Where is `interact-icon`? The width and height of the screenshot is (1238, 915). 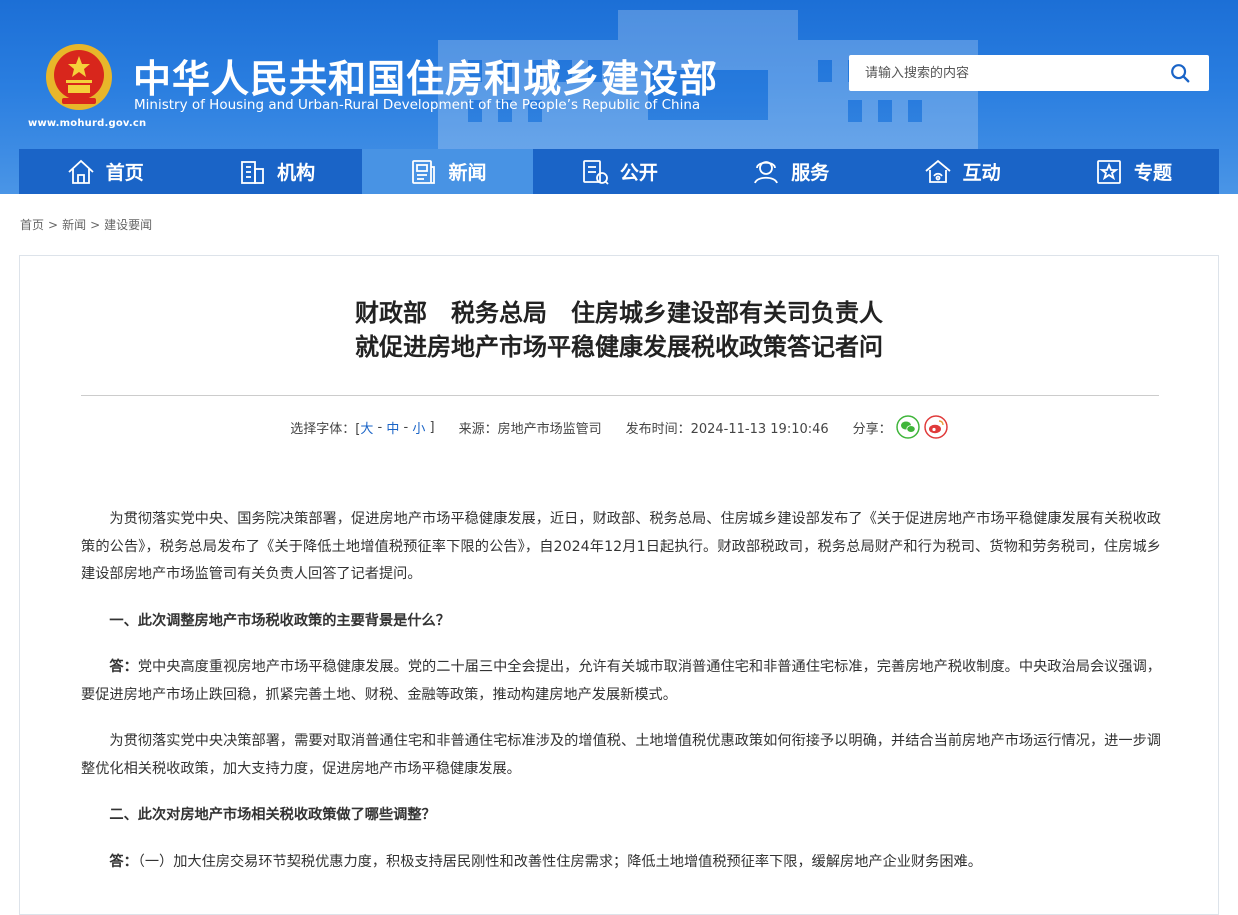 interact-icon is located at coordinates (938, 171).